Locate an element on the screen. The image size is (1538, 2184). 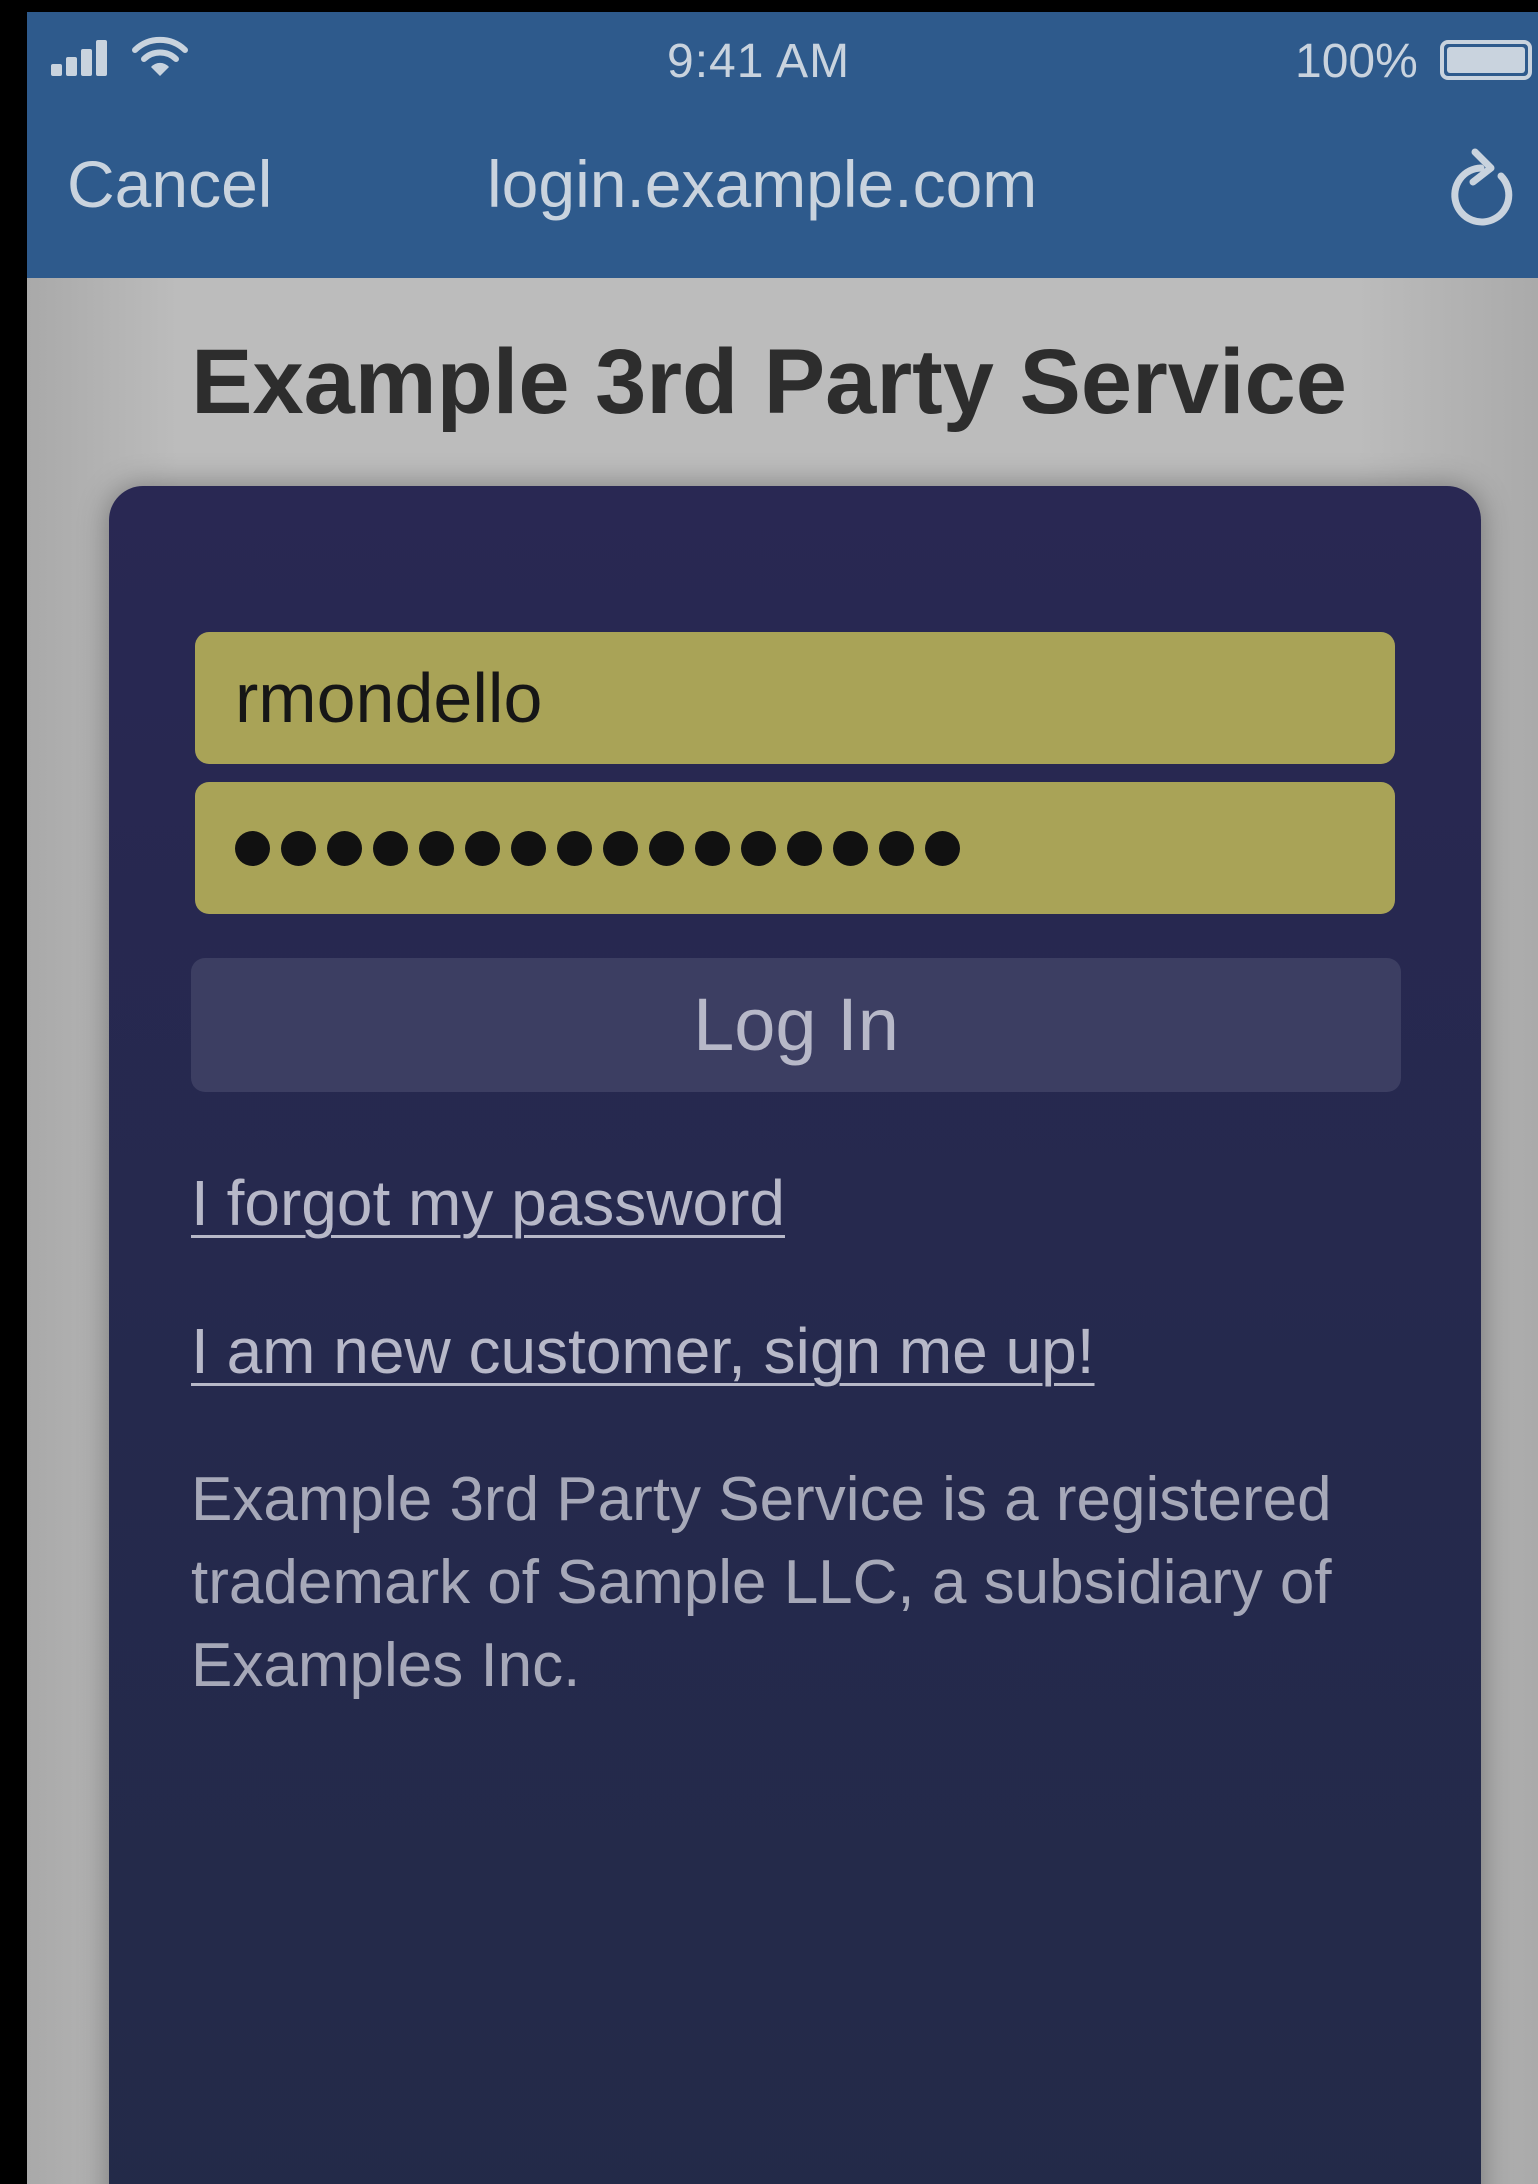
forgot-password-link: I forgot my password is located at coordinates (488, 1203).